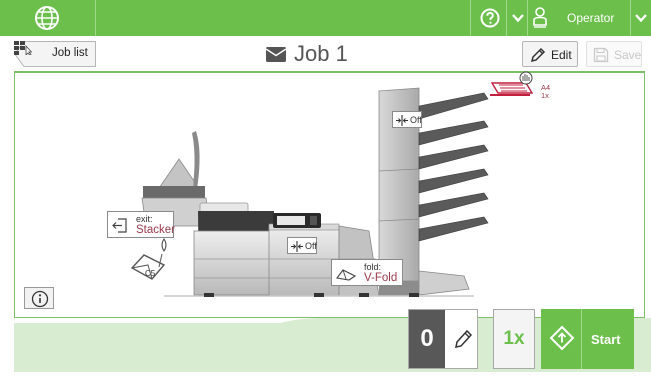  I want to click on question-circle-icon, so click(490, 18).